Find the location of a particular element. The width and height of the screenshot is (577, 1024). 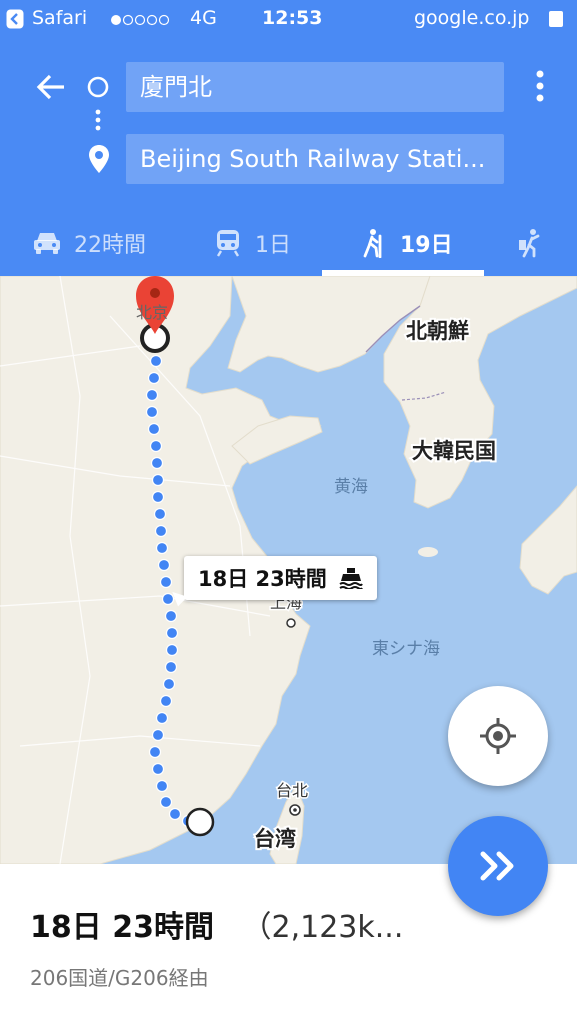

crosshair-icon is located at coordinates (498, 736).